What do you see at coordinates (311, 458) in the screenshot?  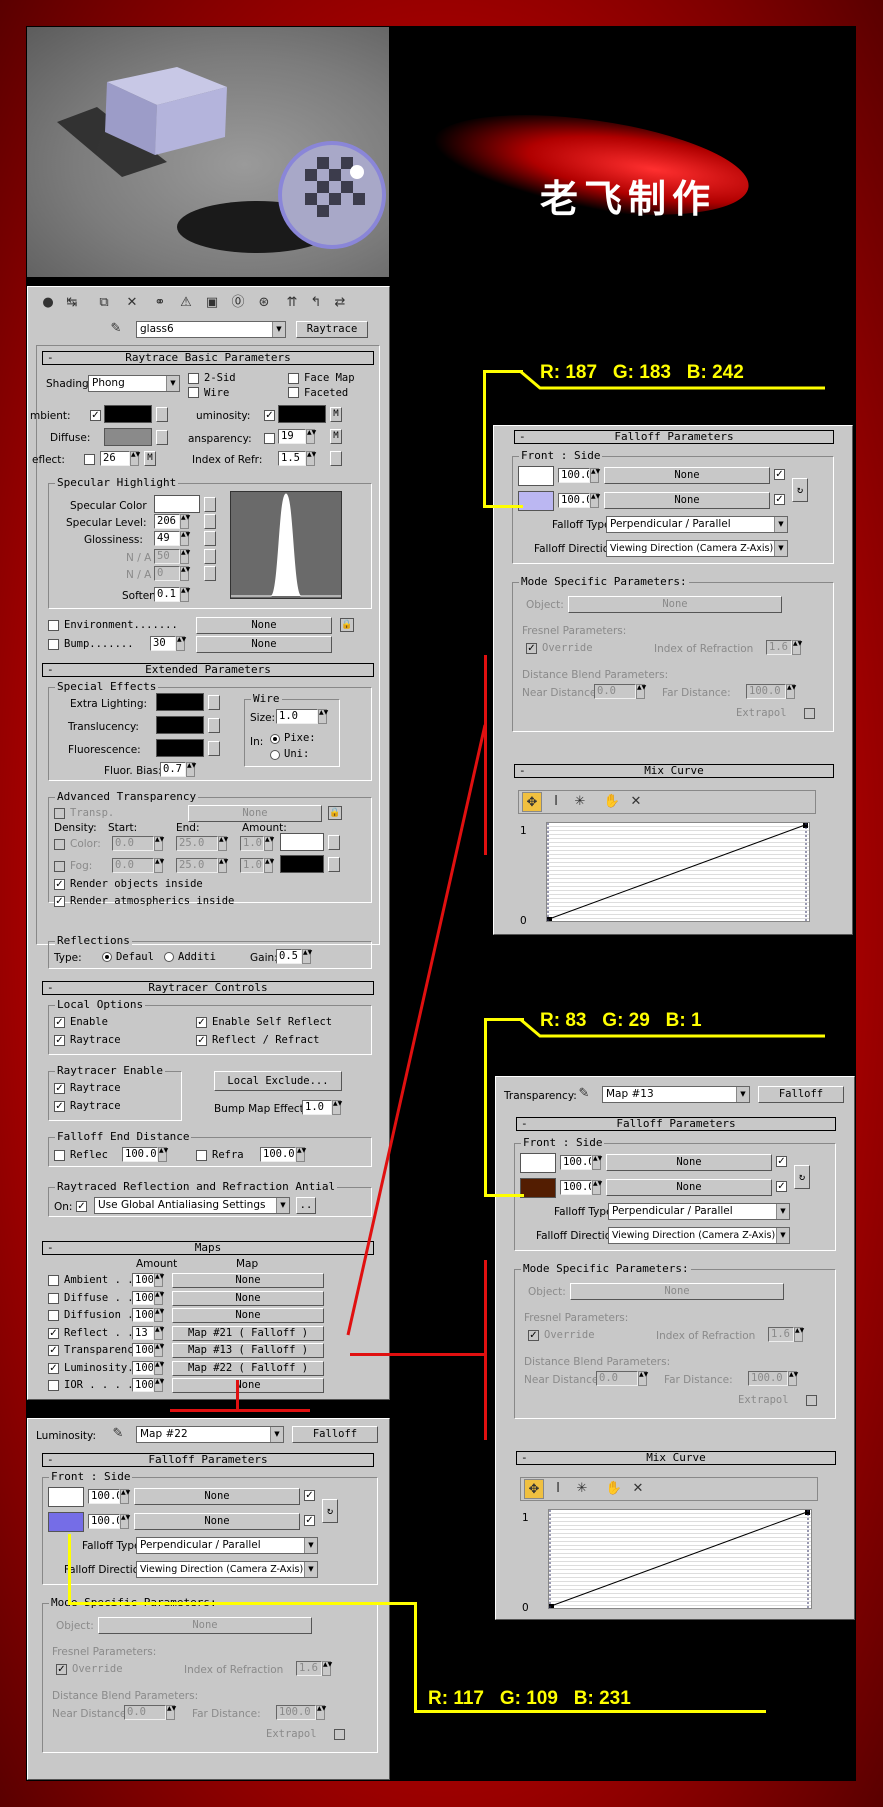 I see `ior-spinner: ▲▼` at bounding box center [311, 458].